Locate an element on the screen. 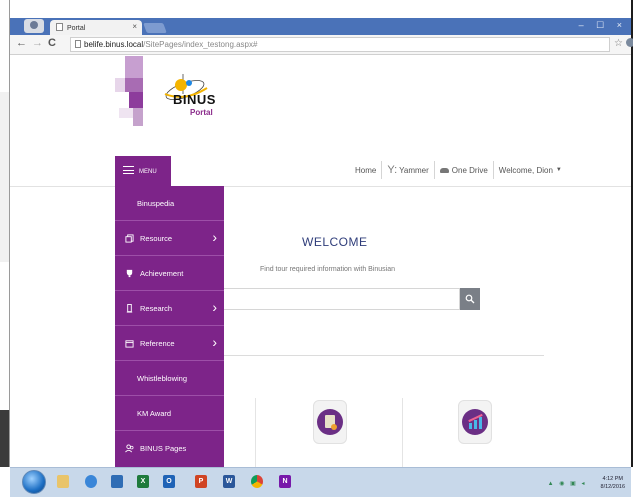  document-icon is located at coordinates (330, 422).